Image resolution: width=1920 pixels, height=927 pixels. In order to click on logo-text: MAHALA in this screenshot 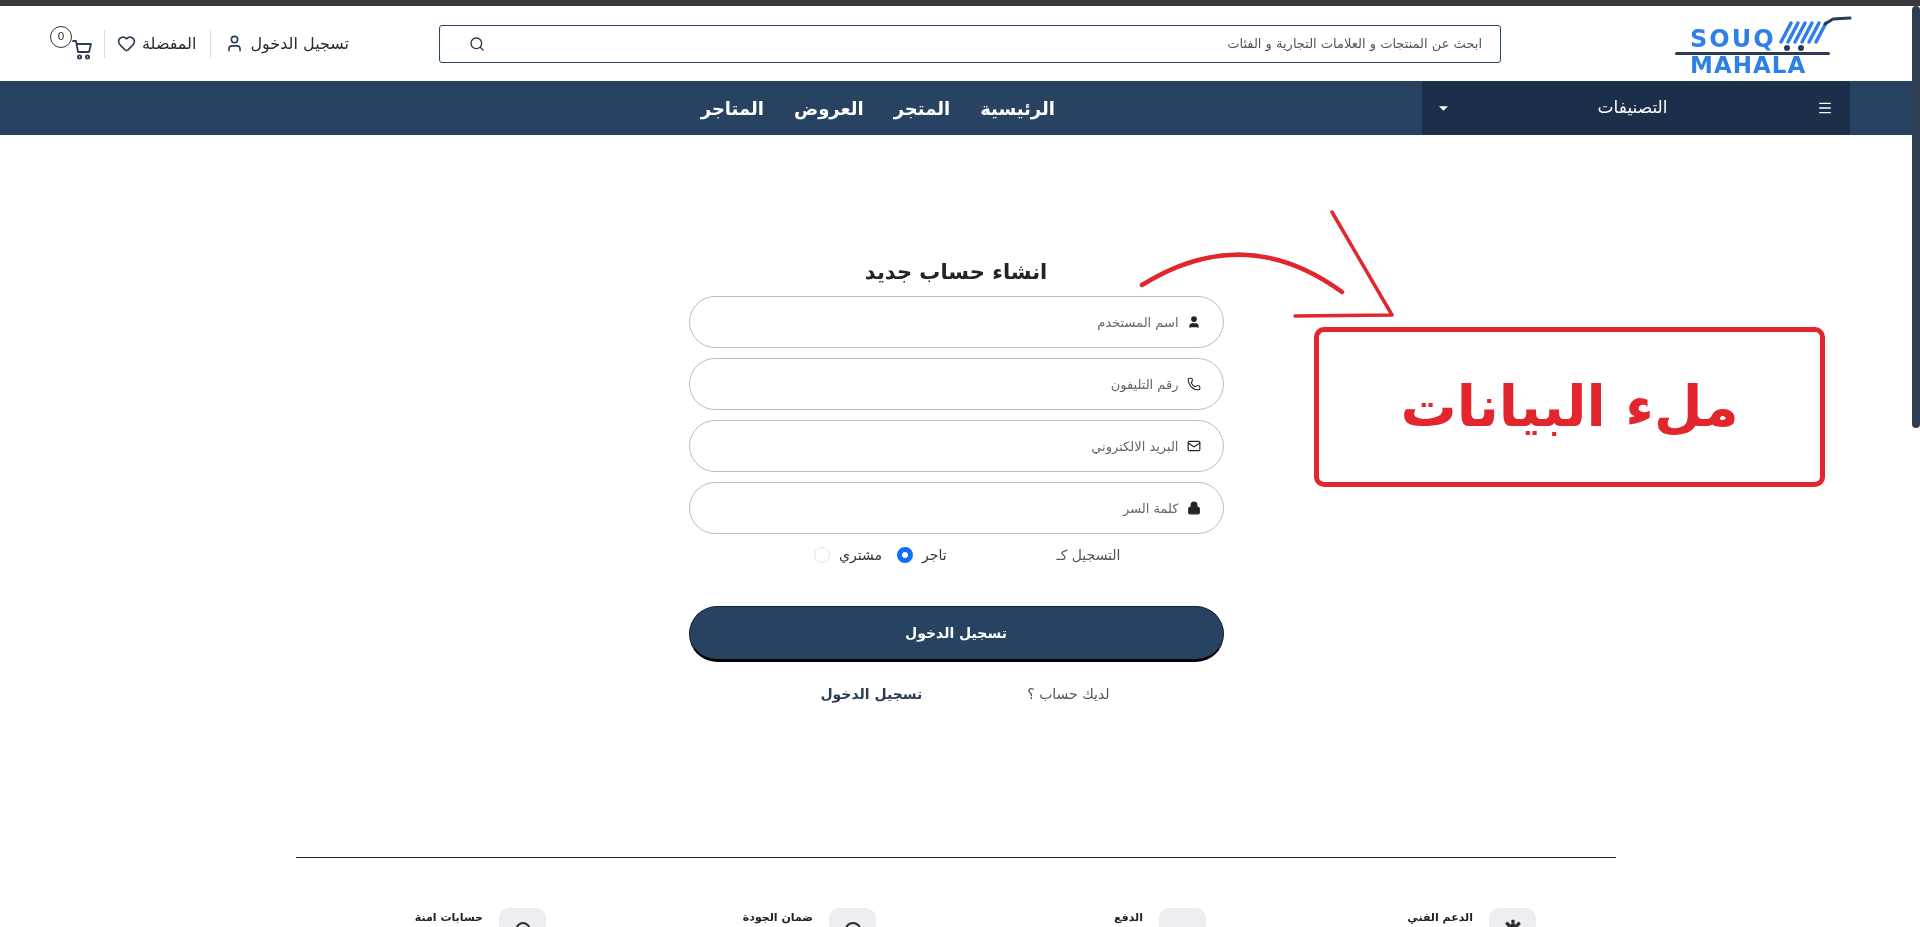, I will do `click(1748, 64)`.